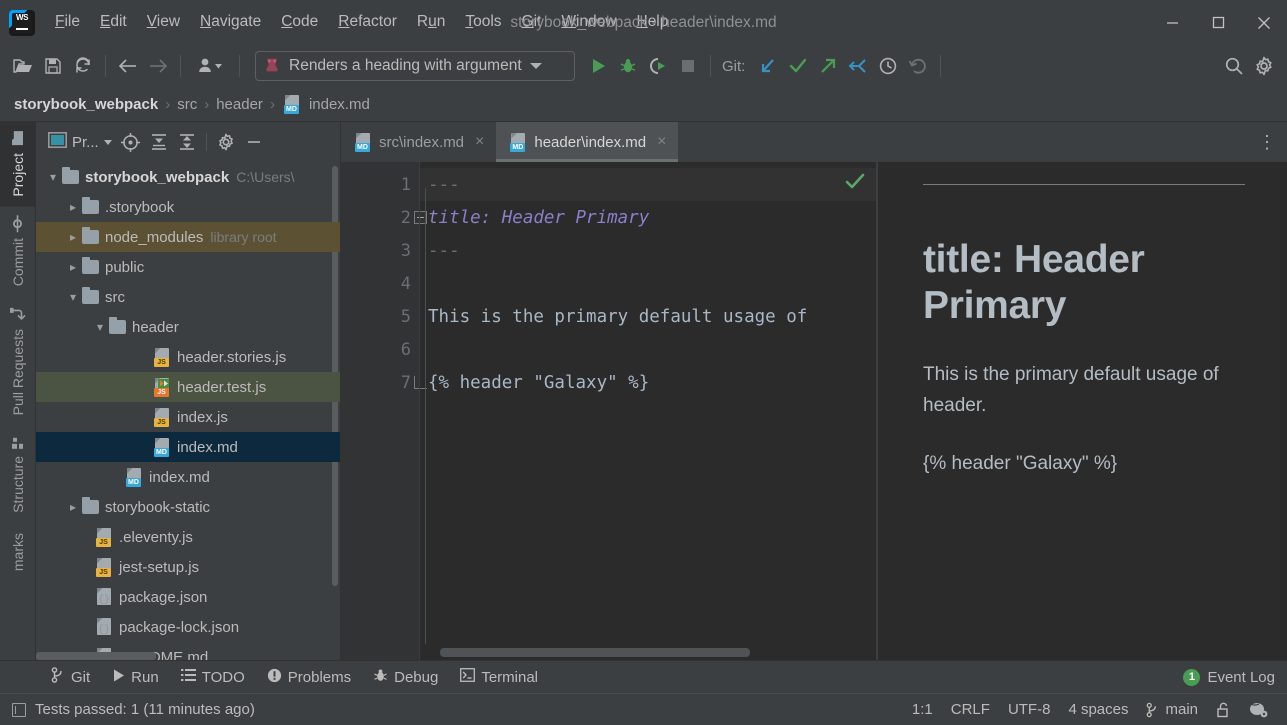 Image resolution: width=1287 pixels, height=725 pixels. What do you see at coordinates (230, 22) in the screenshot?
I see `menu-navigate: Navigate` at bounding box center [230, 22].